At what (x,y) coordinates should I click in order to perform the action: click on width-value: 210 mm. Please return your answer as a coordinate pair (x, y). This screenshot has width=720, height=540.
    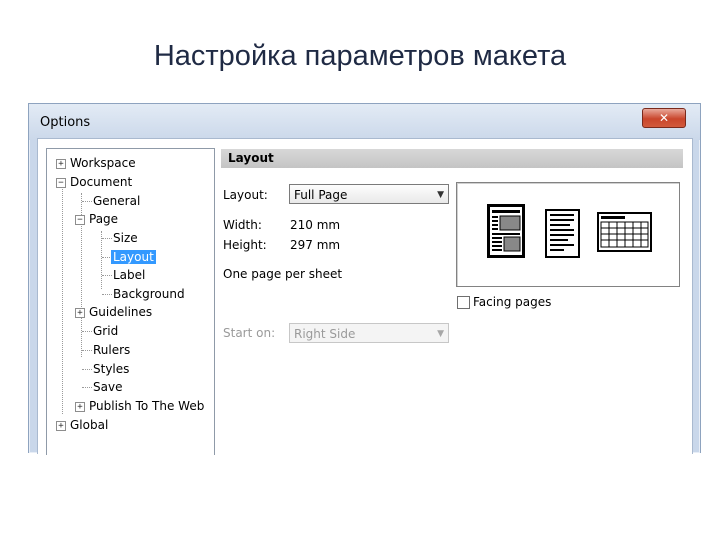
    Looking at the image, I should click on (315, 225).